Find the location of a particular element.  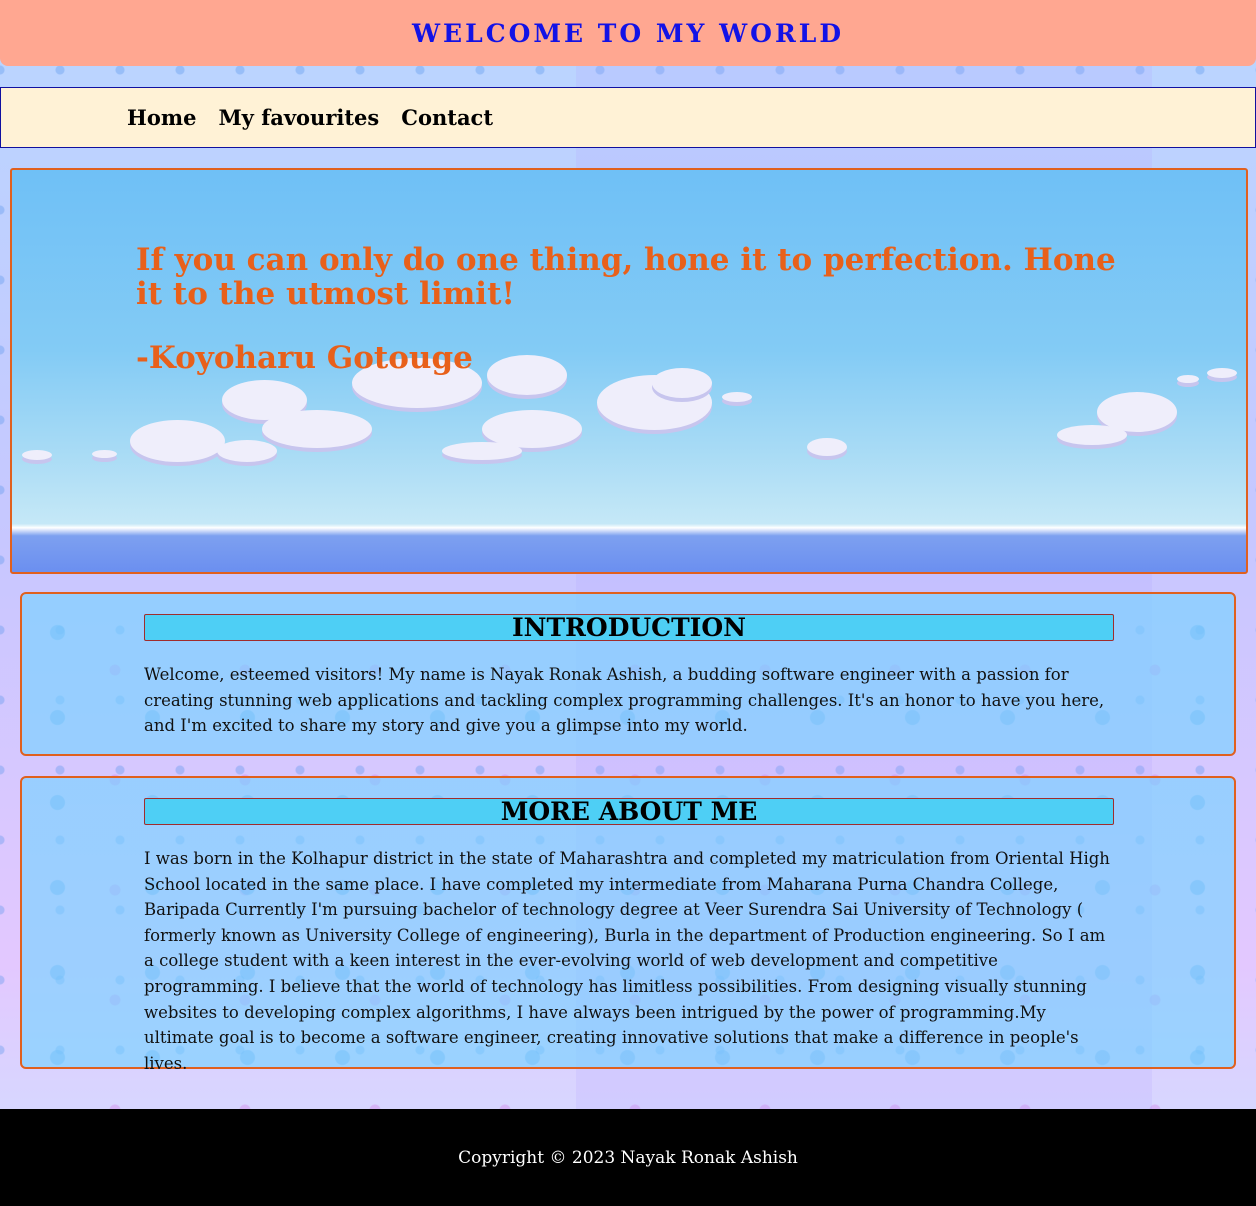

copyright-text: Copyright © 2023 Nayak Ronak Ashish is located at coordinates (628, 1157).